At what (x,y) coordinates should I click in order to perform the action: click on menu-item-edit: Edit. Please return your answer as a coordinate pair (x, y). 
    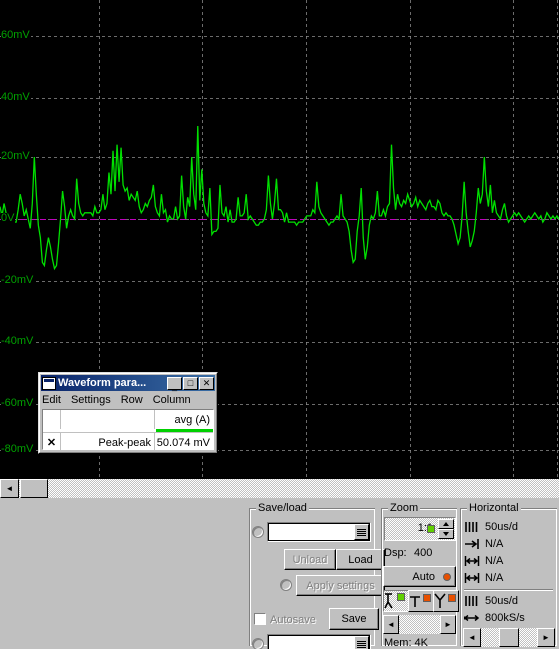
    Looking at the image, I should click on (51, 400).